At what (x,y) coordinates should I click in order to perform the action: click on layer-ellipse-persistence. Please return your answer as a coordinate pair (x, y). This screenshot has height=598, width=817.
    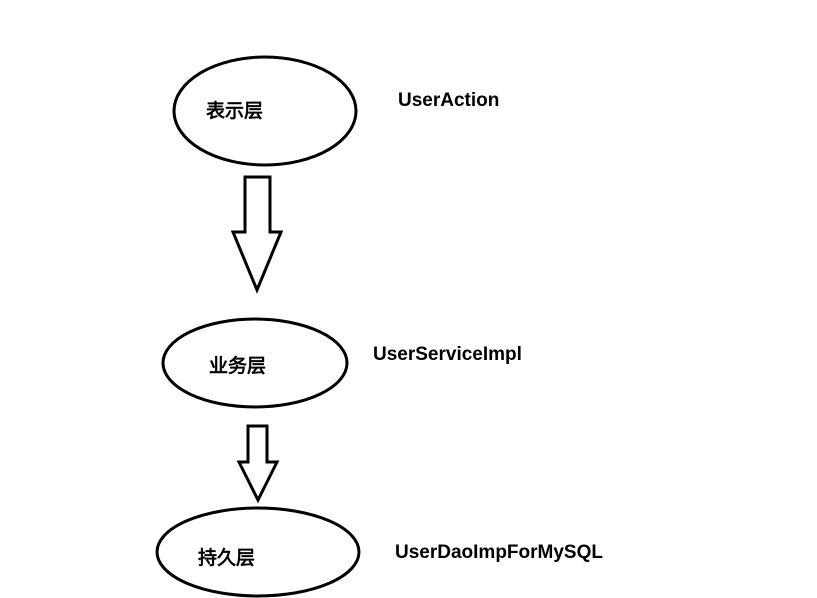
    Looking at the image, I should click on (258, 552).